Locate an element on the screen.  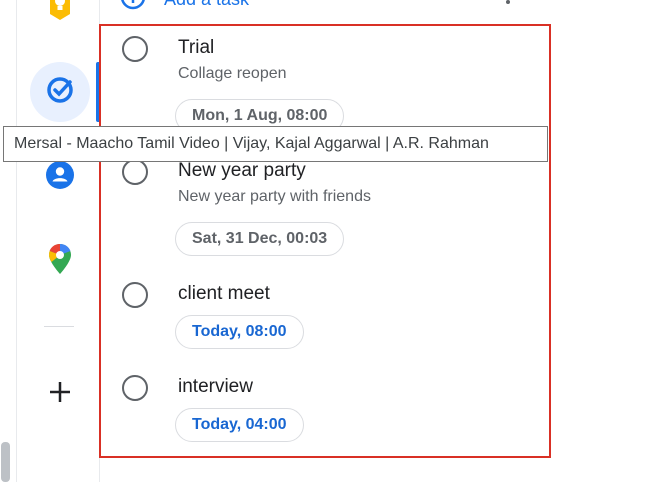
maps-pin-icon is located at coordinates (60, 261).